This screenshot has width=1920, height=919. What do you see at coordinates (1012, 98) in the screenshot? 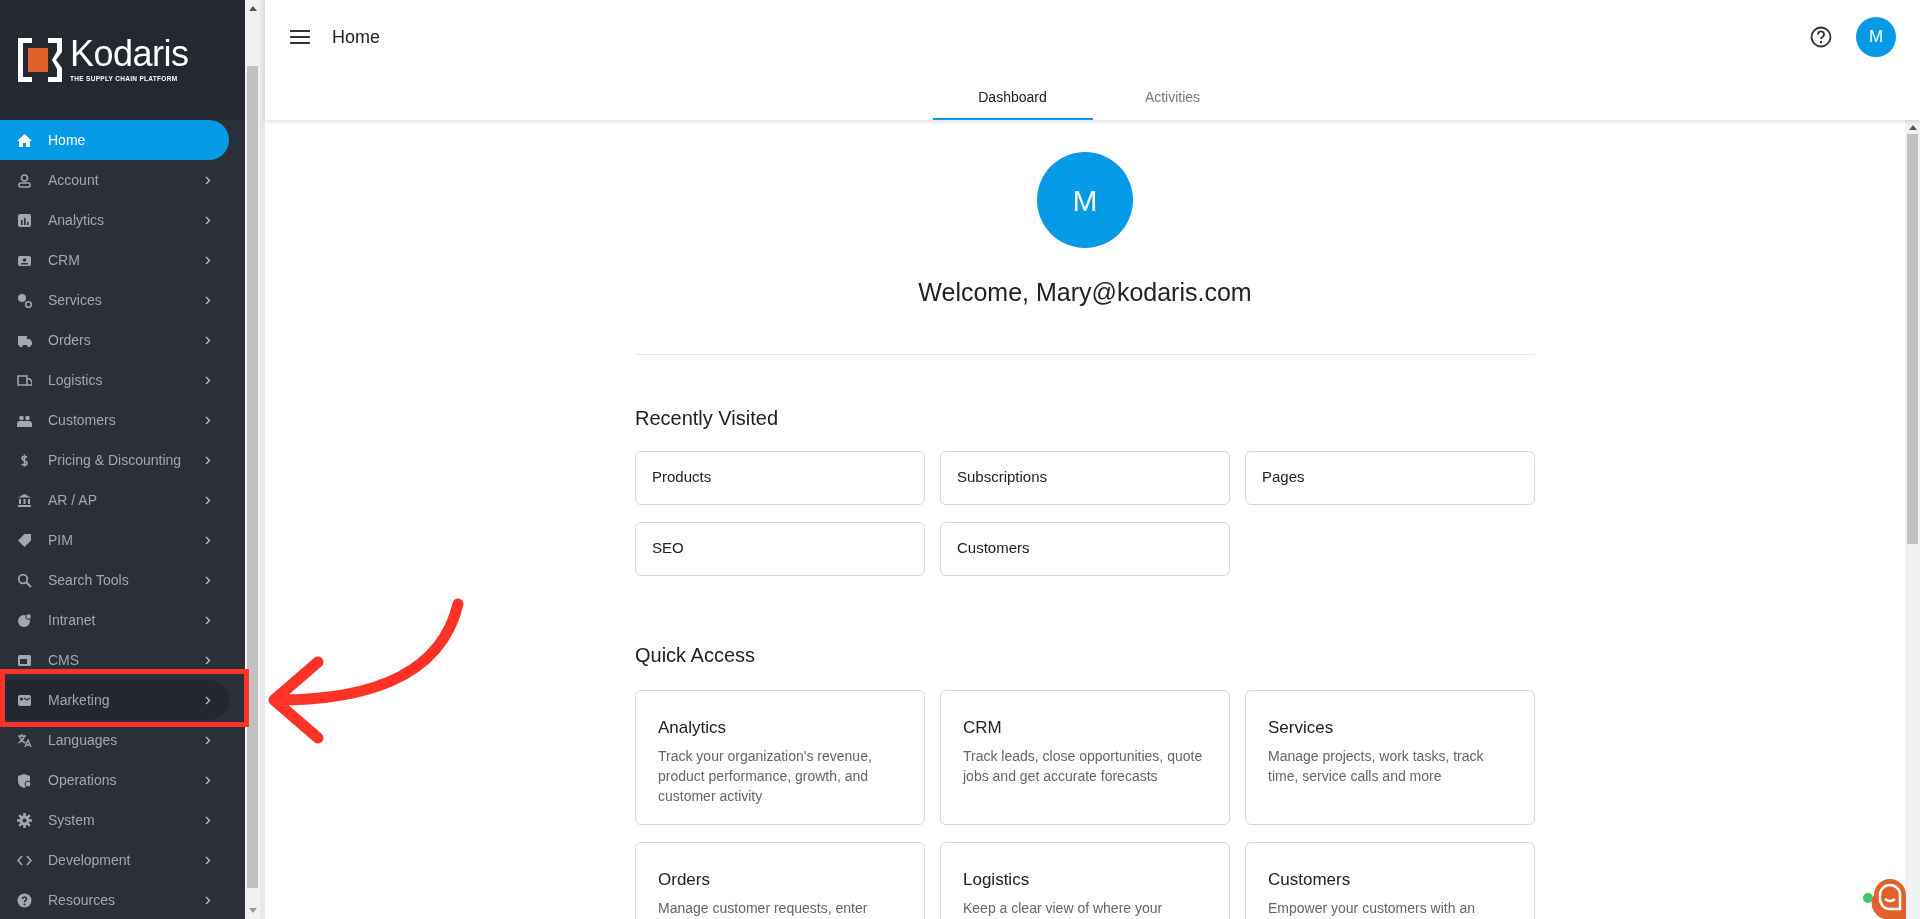
I see `tab: Dashboard` at bounding box center [1012, 98].